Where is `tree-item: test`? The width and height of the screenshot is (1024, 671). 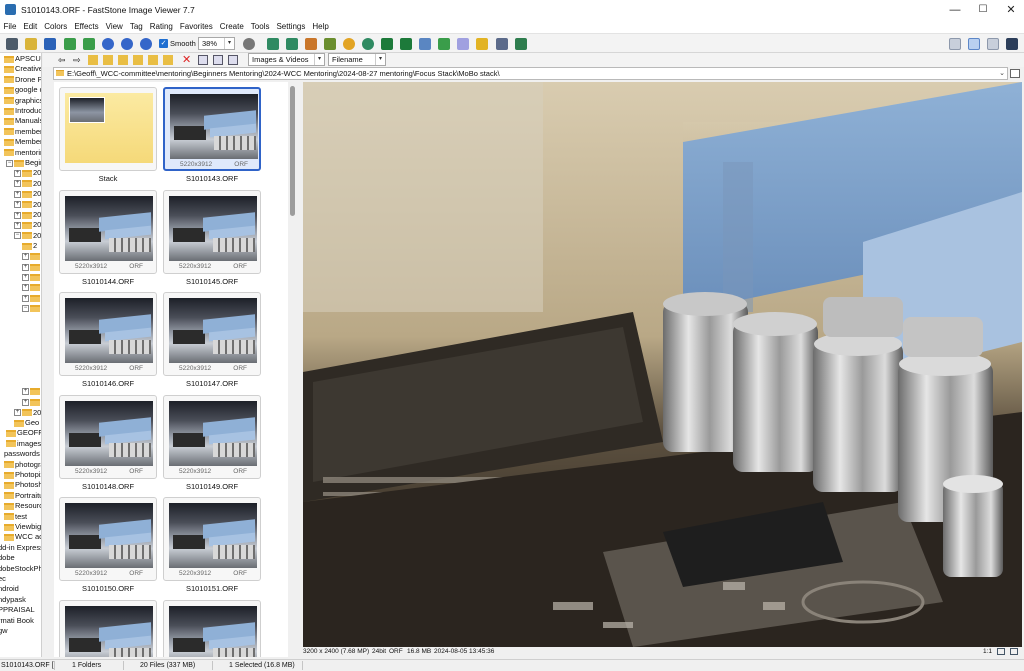 tree-item: test is located at coordinates (15, 517).